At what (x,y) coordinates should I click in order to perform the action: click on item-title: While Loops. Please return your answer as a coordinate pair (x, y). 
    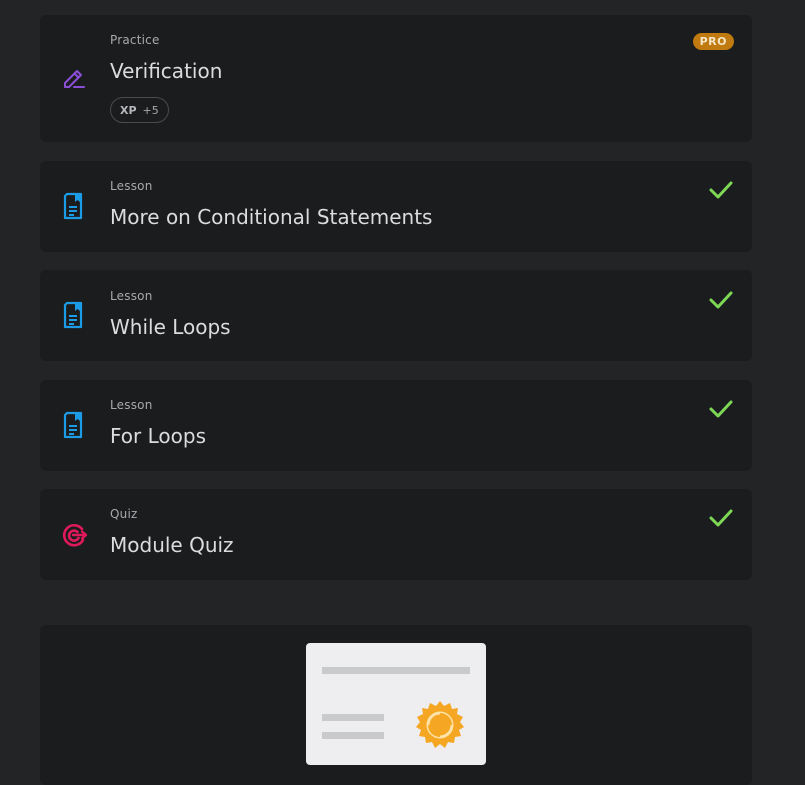
    Looking at the image, I should click on (170, 327).